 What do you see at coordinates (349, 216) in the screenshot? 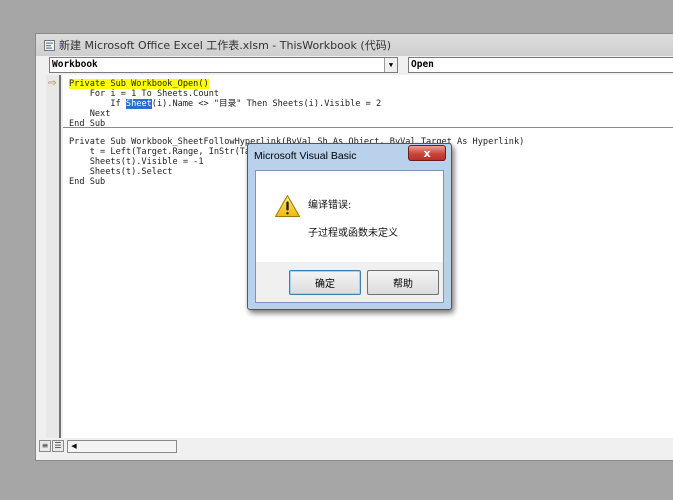
I see `message-pane: 编译错误: 子过程或函数未定义` at bounding box center [349, 216].